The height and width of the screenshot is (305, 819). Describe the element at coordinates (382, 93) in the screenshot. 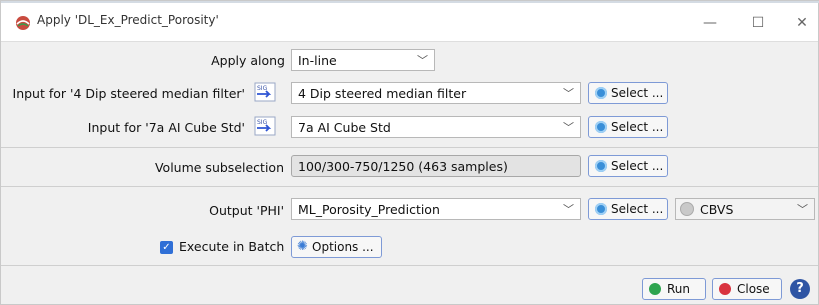

I see `input1-value: 4 Dip steered median filter` at that location.